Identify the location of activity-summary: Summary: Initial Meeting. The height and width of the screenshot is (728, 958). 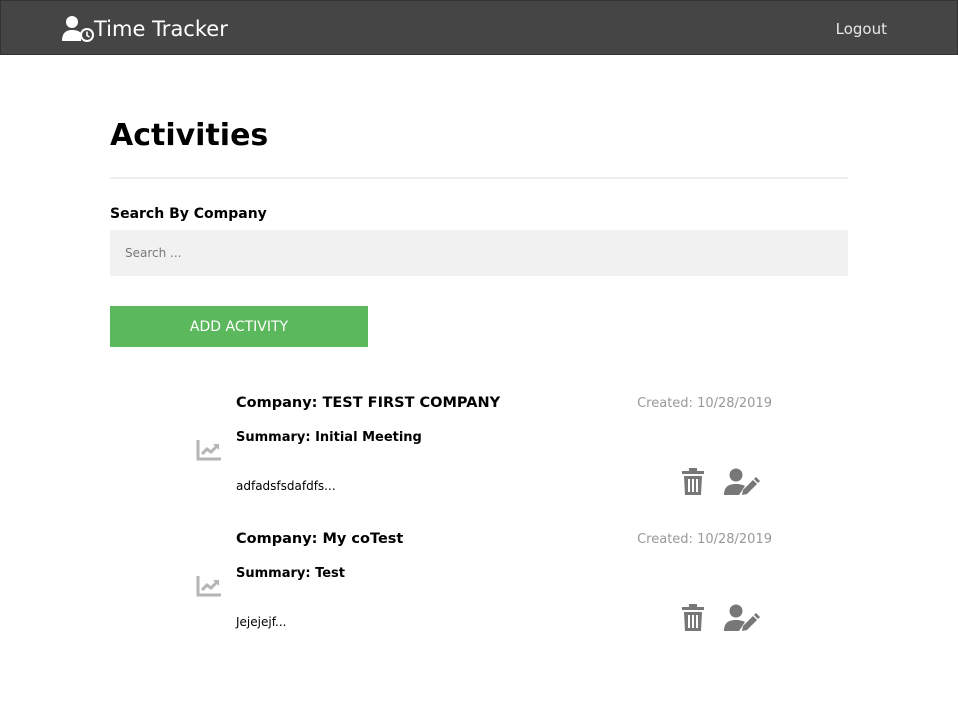
(329, 437).